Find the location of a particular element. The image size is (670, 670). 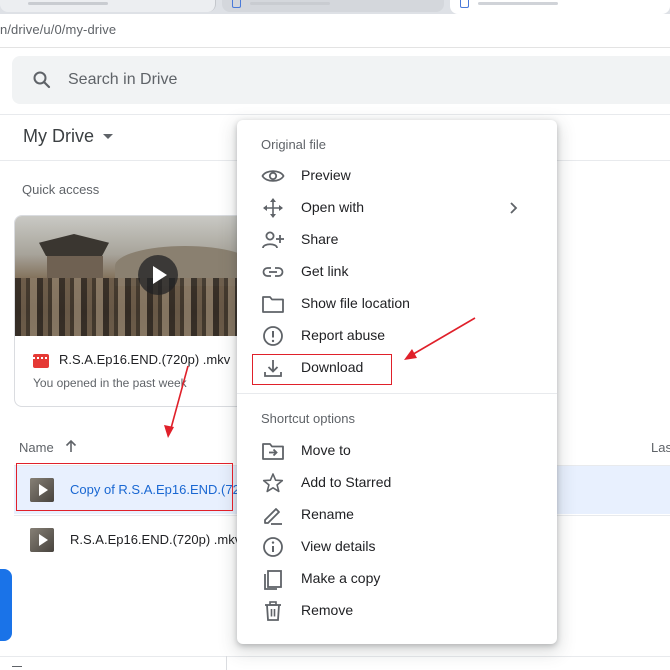

bottom-divider is located at coordinates (335, 656).